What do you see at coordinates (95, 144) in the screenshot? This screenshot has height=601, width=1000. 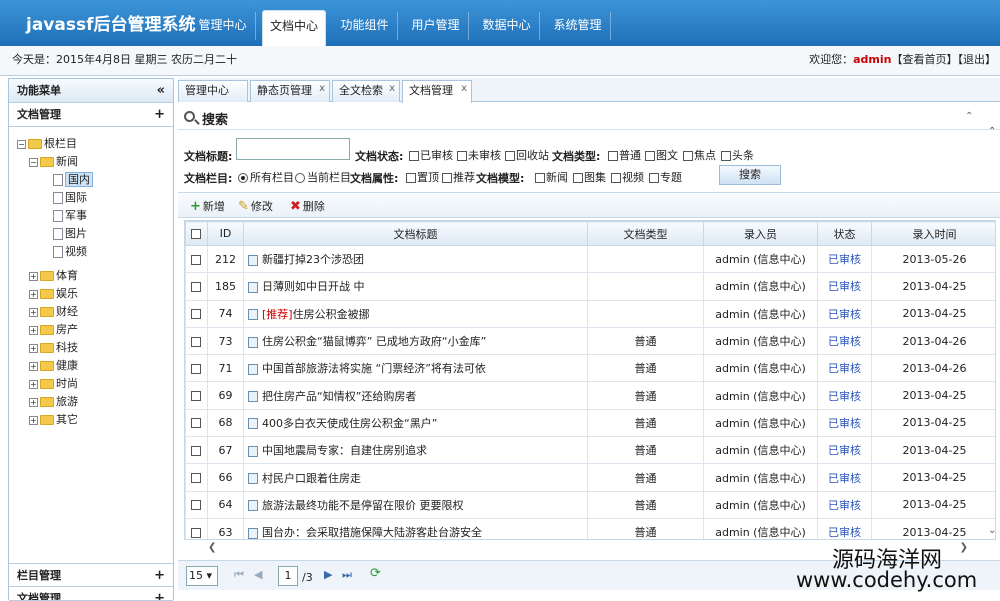 I see `tree-node-root: − 根栏目` at bounding box center [95, 144].